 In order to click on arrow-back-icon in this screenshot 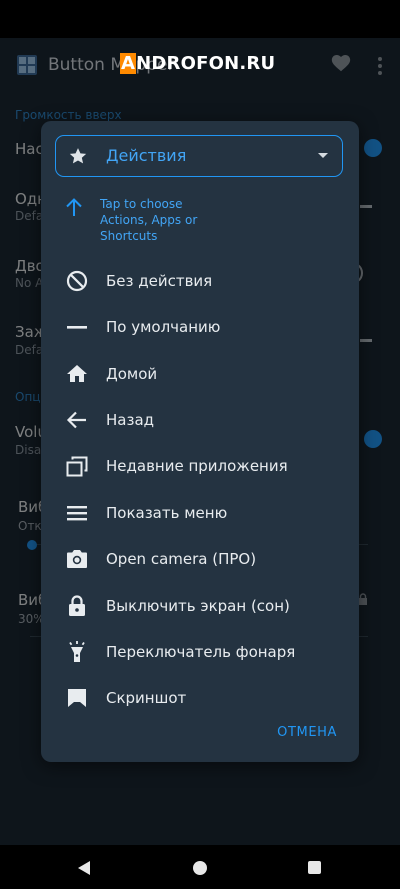, I will do `click(76, 420)`.